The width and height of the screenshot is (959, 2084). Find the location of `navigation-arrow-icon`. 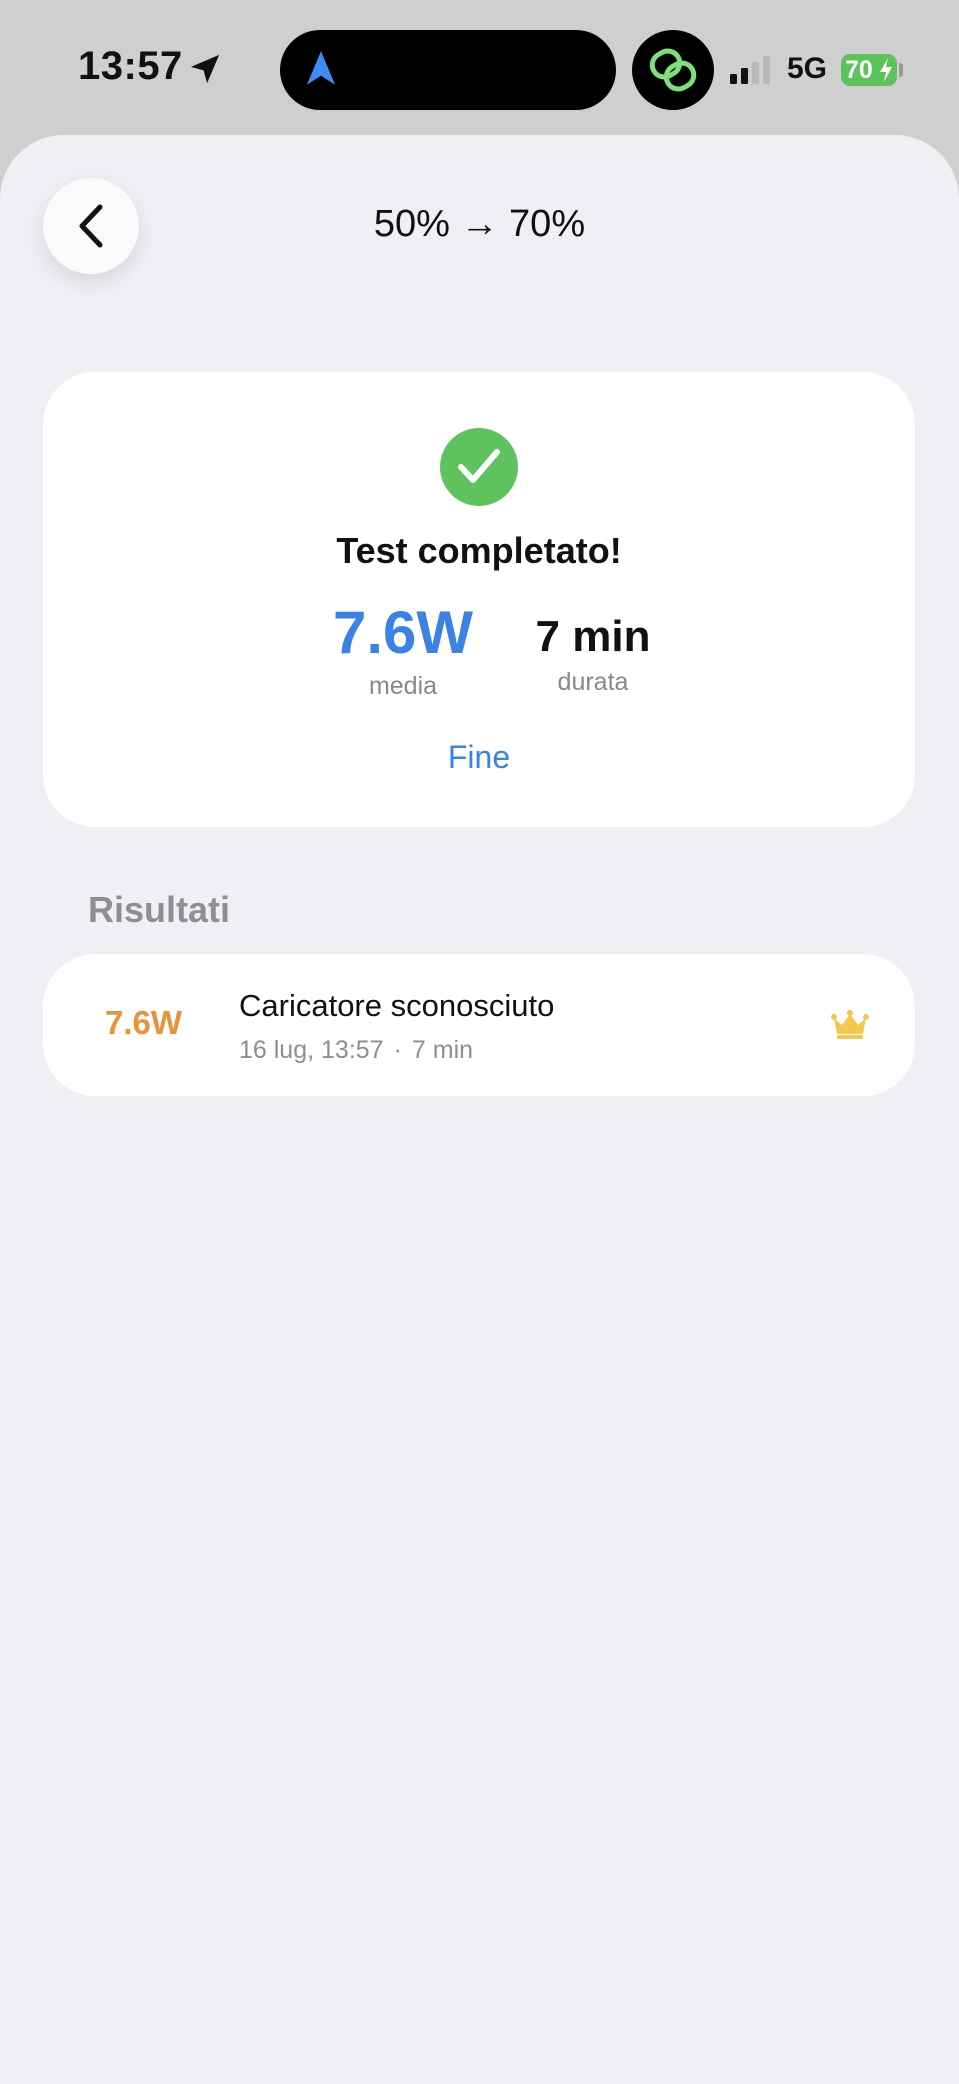

navigation-arrow-icon is located at coordinates (321, 68).